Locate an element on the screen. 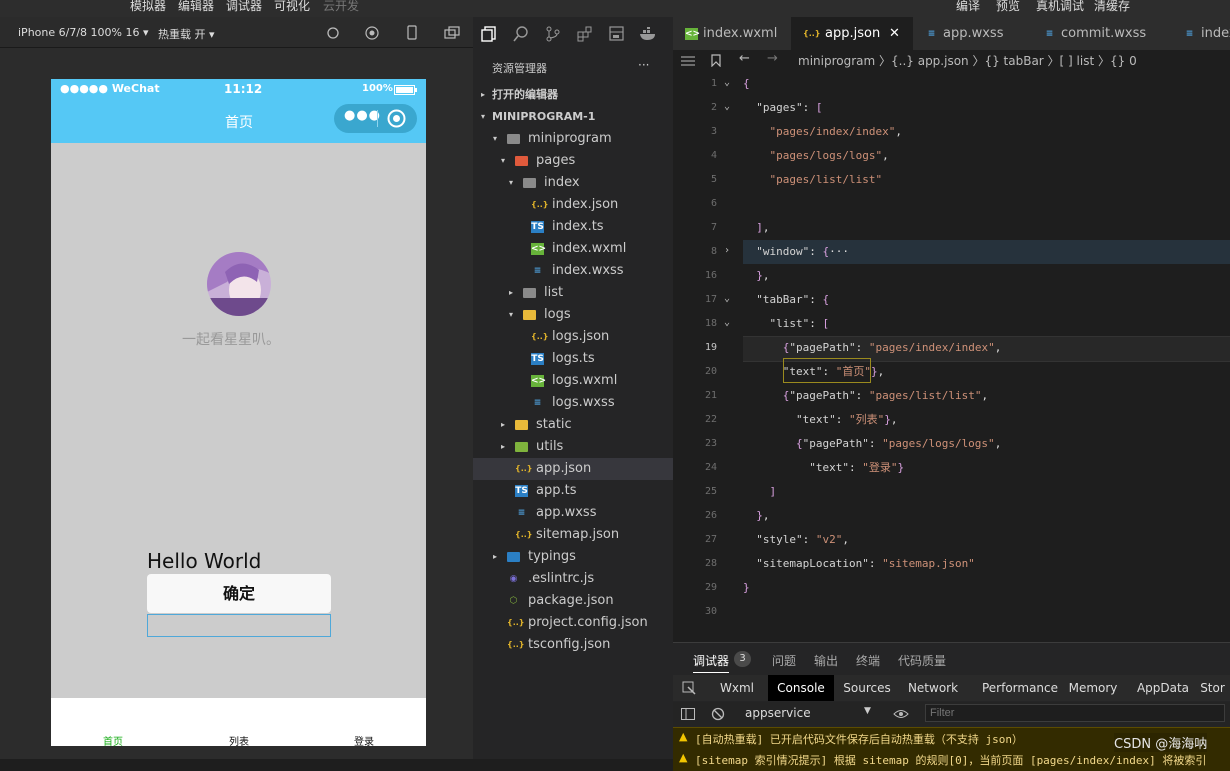 Image resolution: width=1230 pixels, height=771 pixels. json-file-icon: {..} is located at coordinates (524, 534).